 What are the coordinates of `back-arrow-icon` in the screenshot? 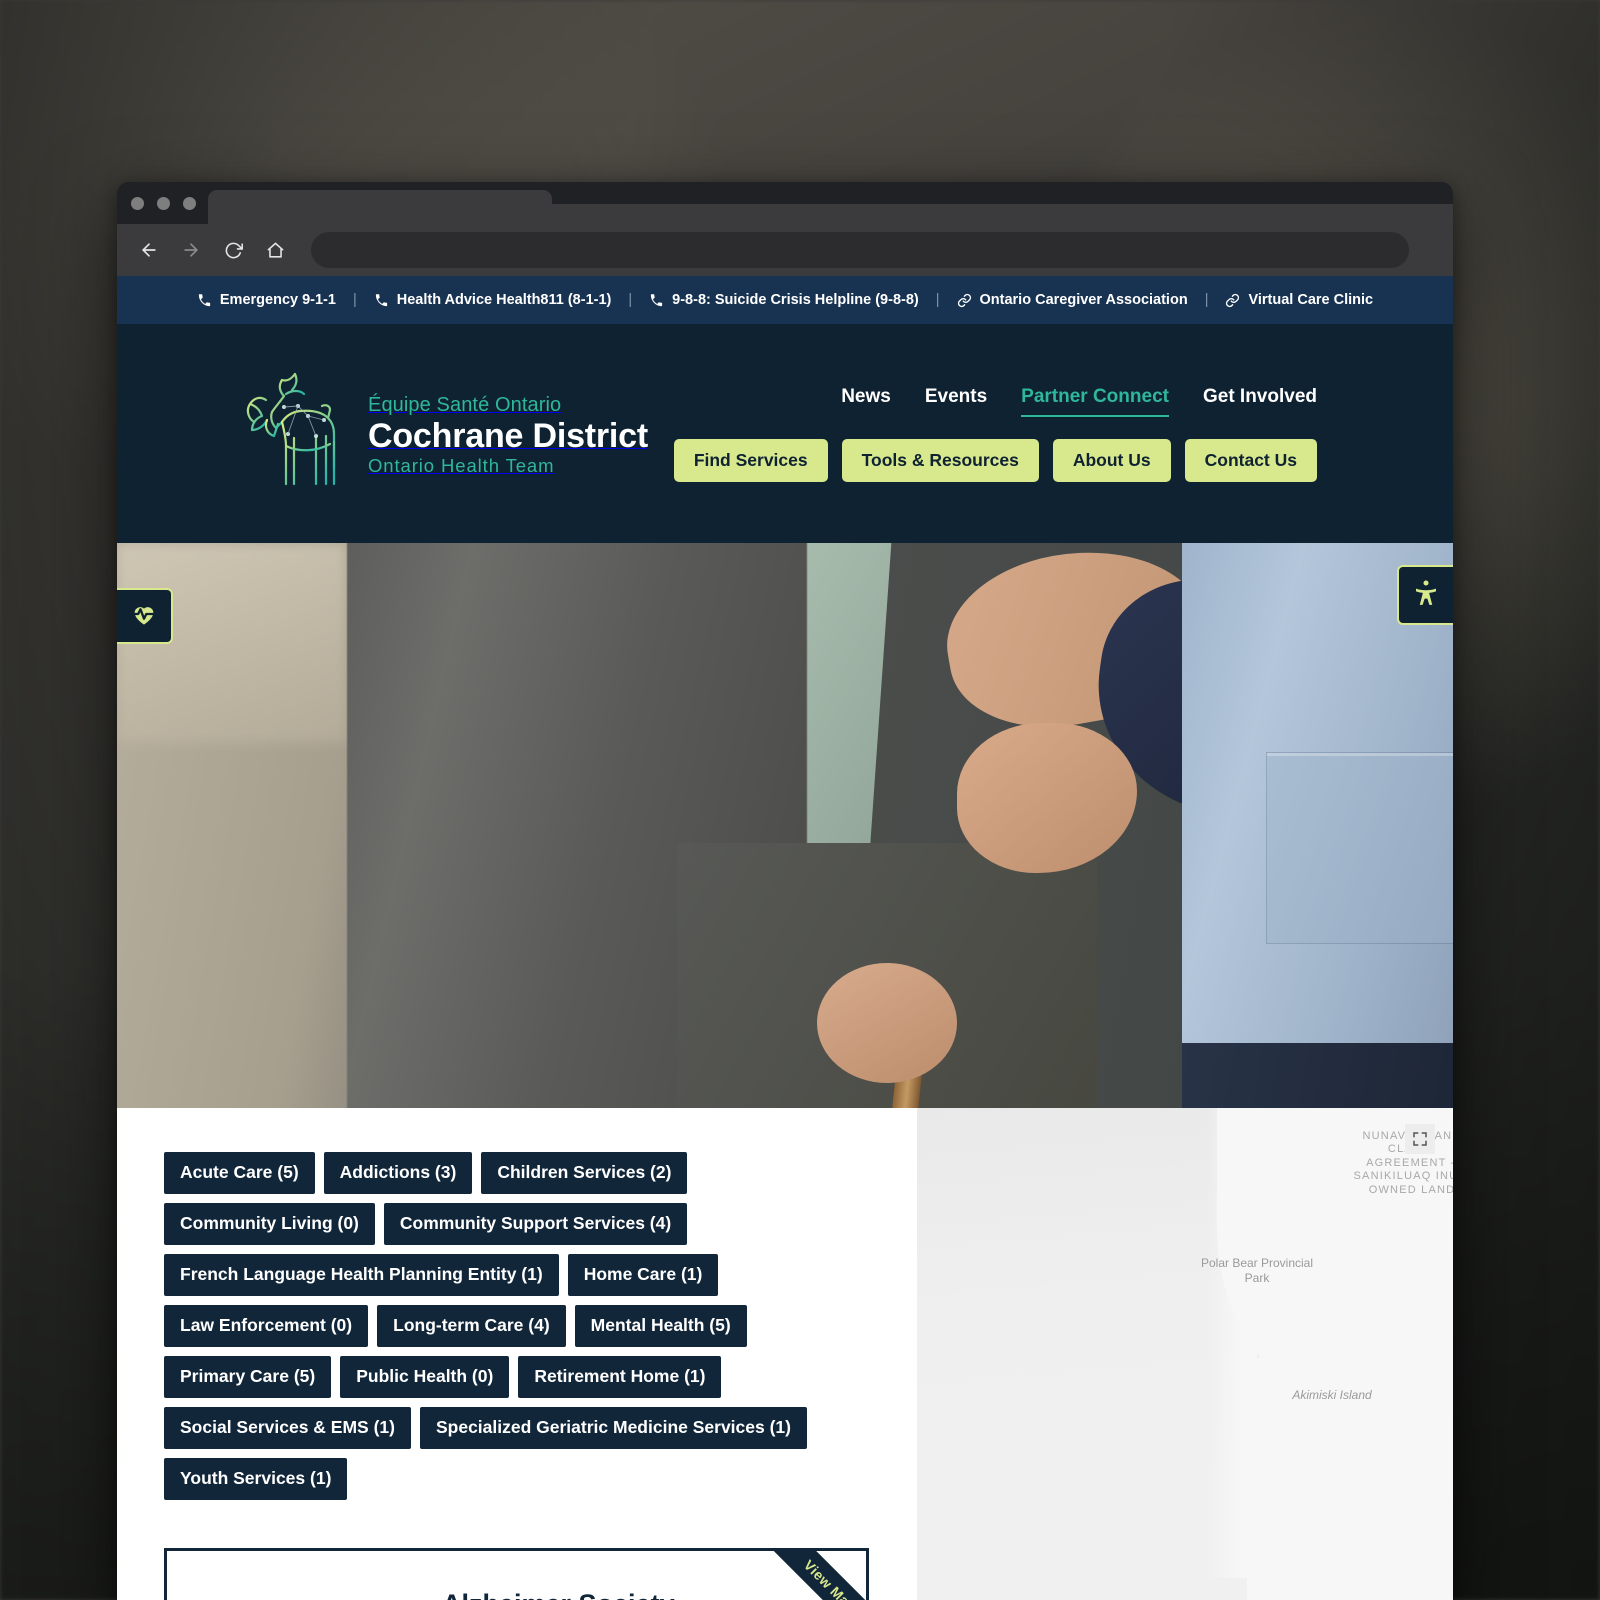 It's located at (149, 250).